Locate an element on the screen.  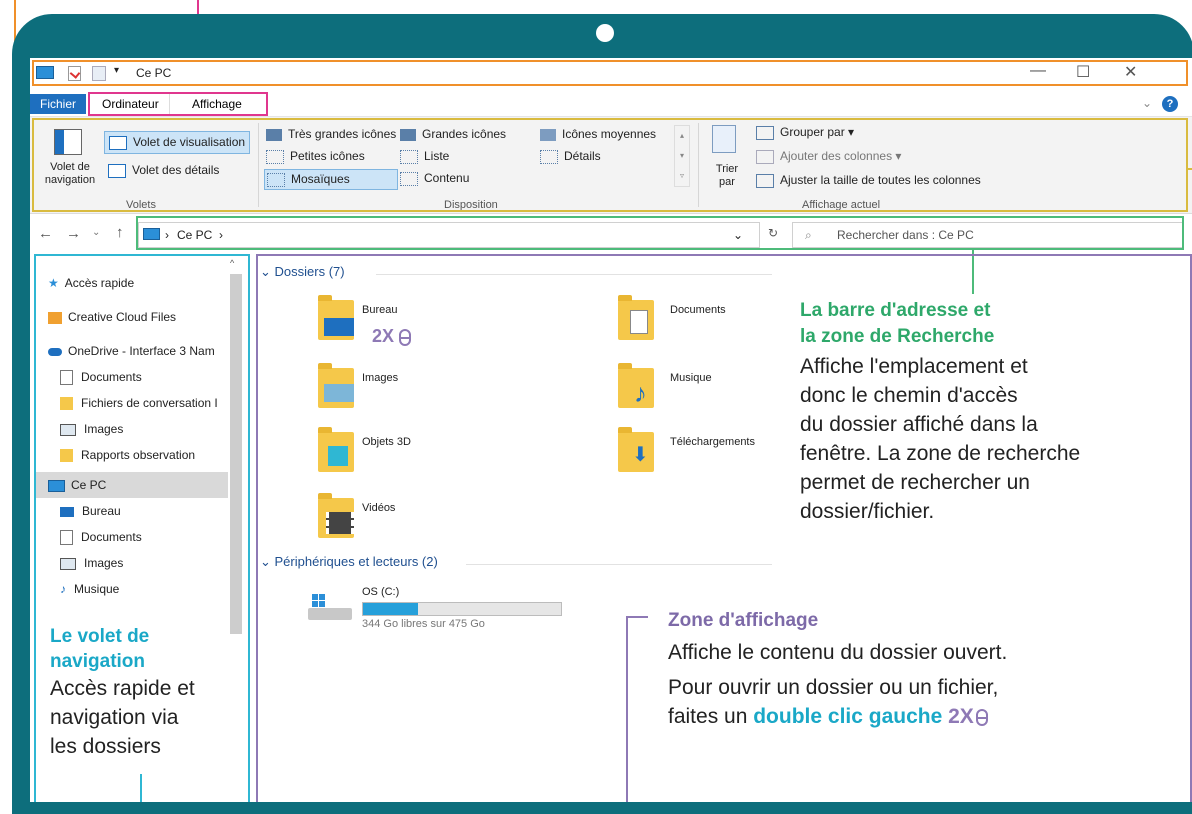
titlebar-highlight is located at coordinates (610, 73).